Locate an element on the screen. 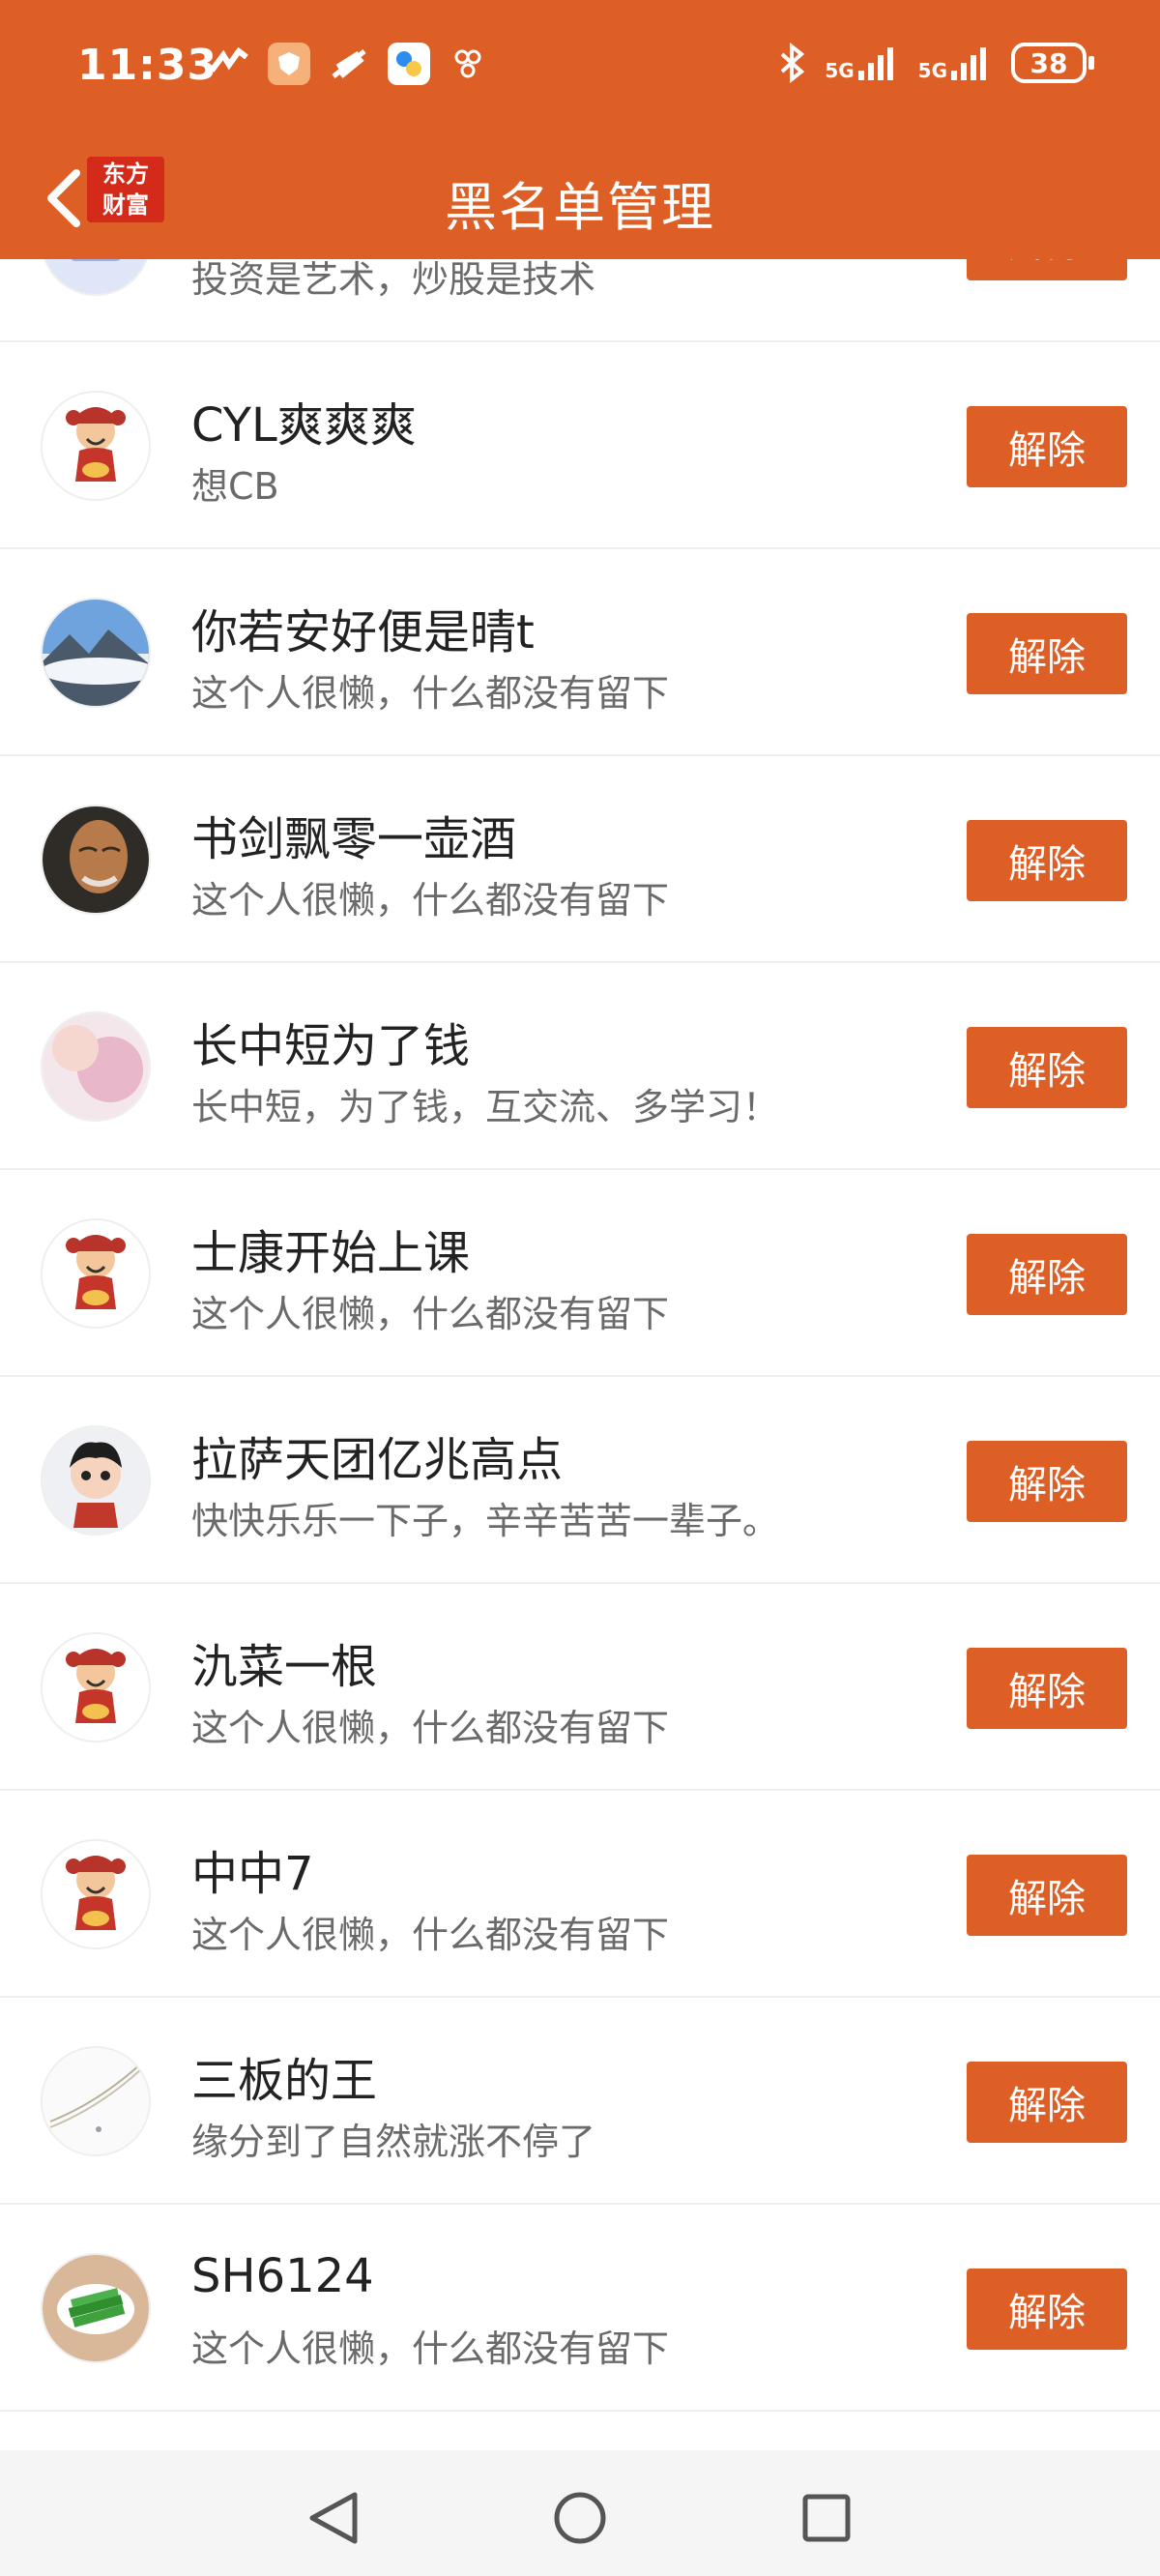 The image size is (1160, 2576). user-name: CYL爽爽爽 is located at coordinates (304, 425).